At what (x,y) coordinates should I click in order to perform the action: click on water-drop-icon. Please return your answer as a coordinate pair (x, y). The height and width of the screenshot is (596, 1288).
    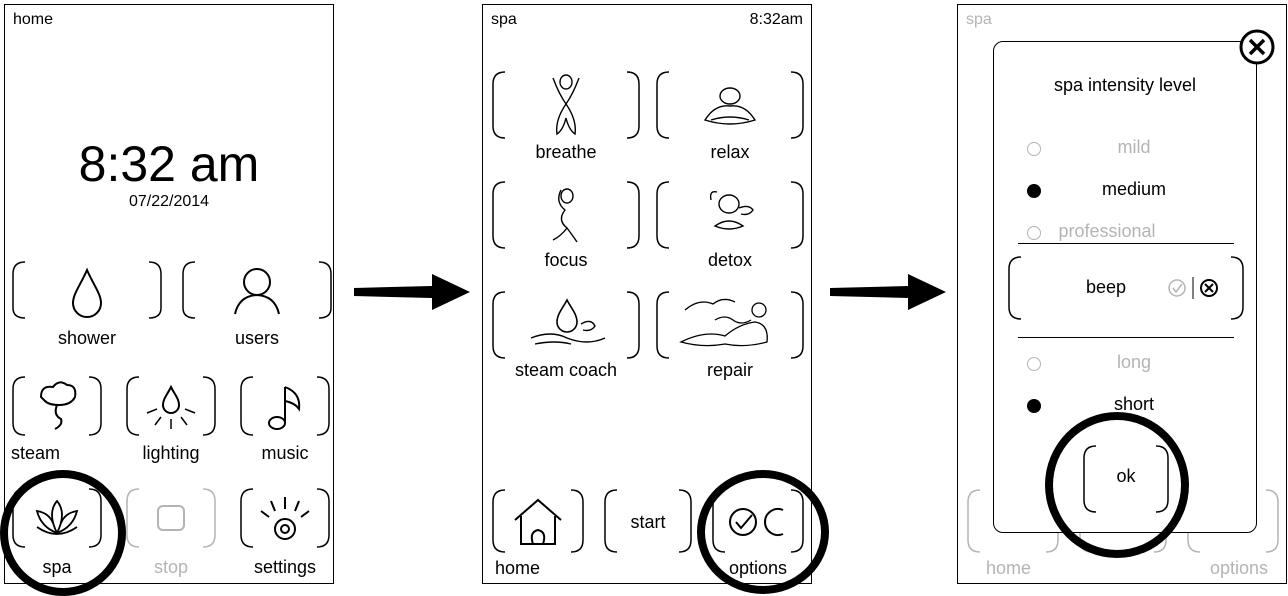
    Looking at the image, I should click on (87, 292).